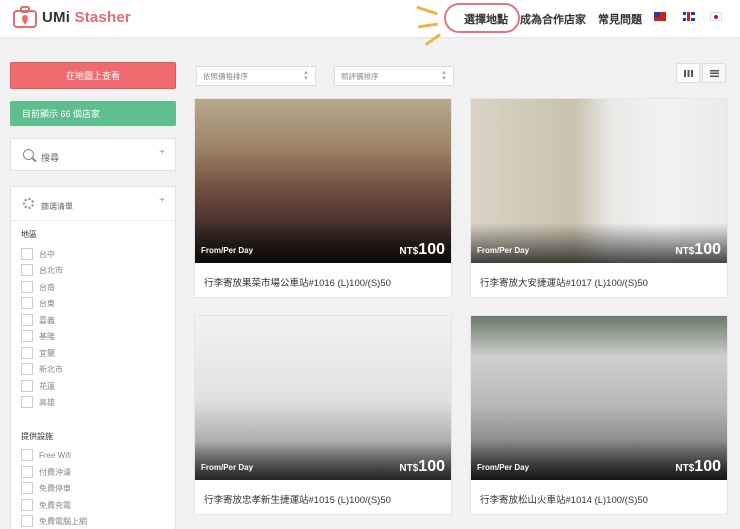  I want to click on facility-checkbox-row: 免費充電, so click(46, 505).